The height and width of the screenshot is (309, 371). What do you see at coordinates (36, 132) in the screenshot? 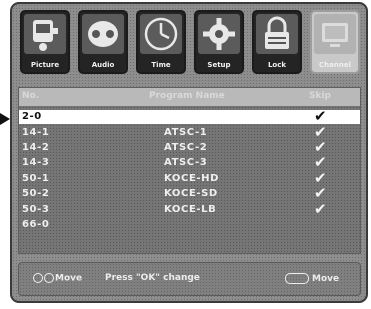
I see `channel-number: 14-1` at bounding box center [36, 132].